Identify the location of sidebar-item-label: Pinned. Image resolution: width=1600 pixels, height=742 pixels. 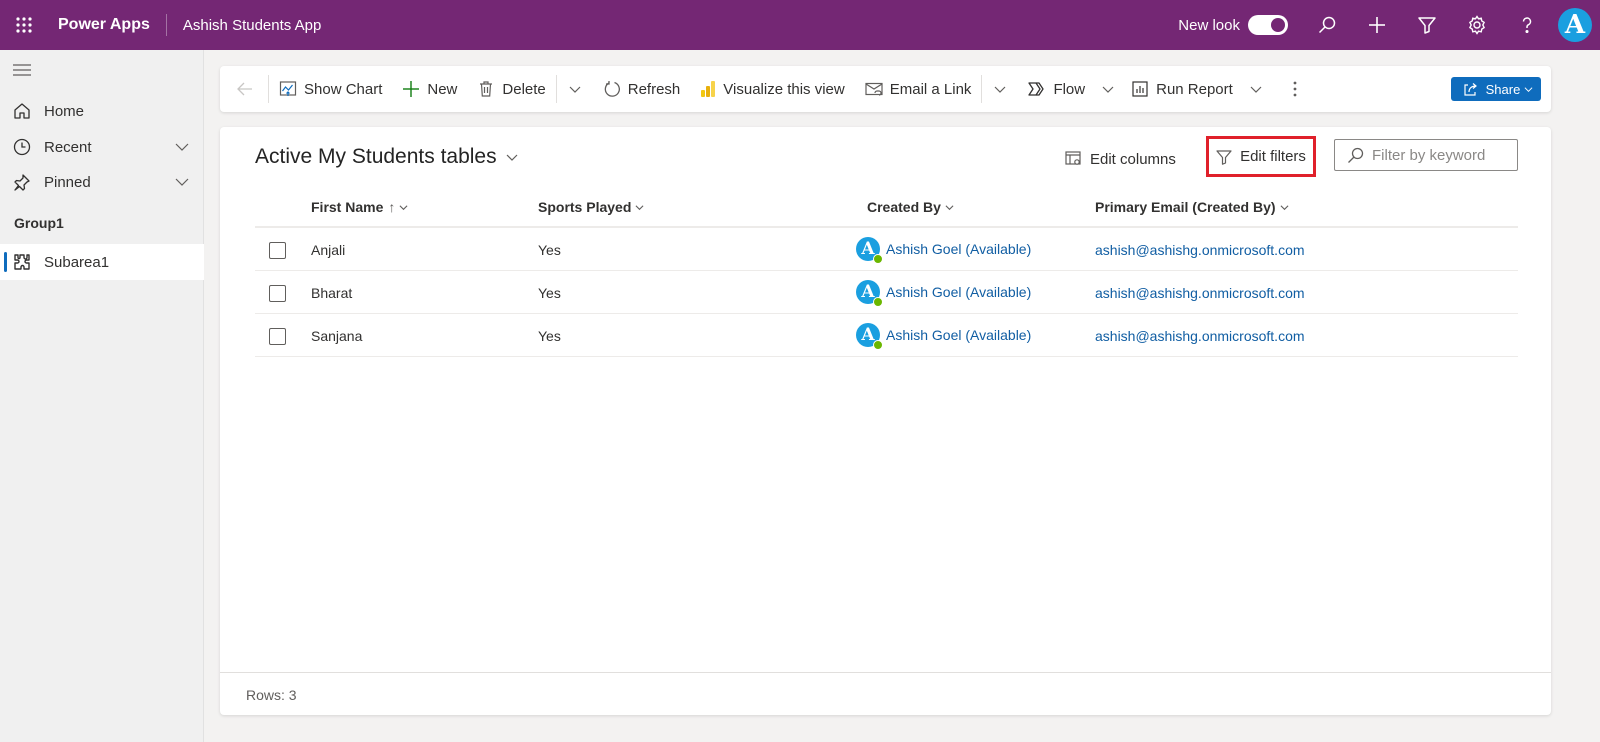
(67, 182).